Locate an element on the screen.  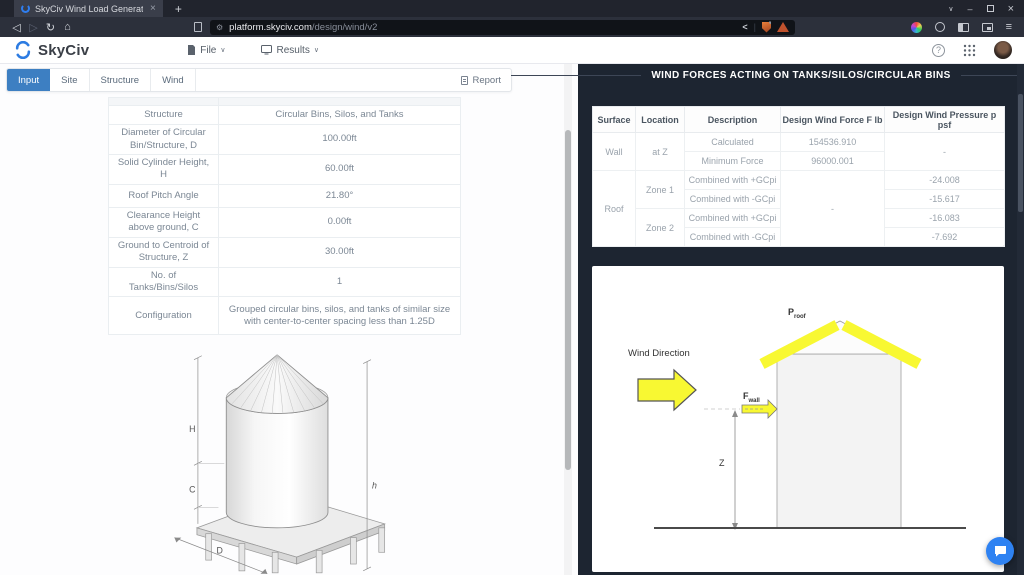
report-doc-icon is located at coordinates (465, 80).